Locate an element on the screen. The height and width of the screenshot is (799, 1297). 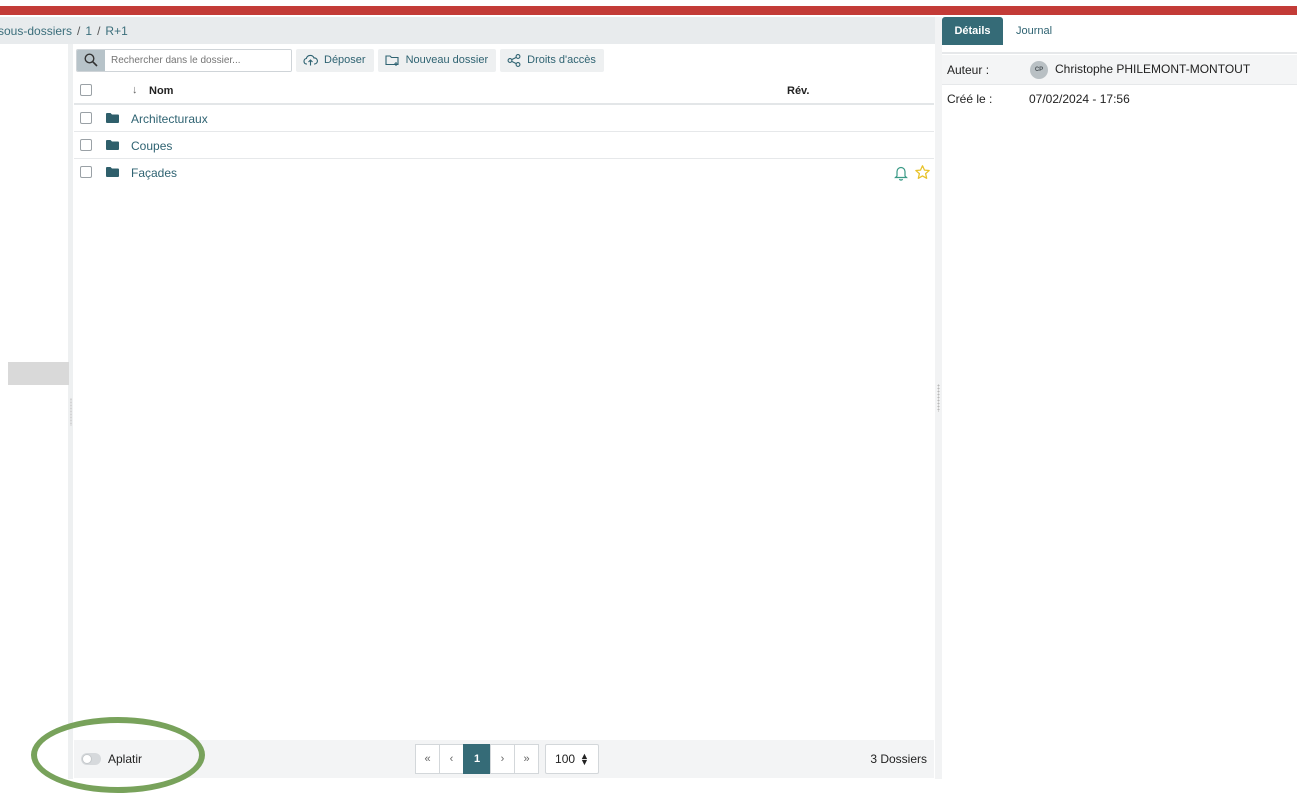
search-box is located at coordinates (184, 60).